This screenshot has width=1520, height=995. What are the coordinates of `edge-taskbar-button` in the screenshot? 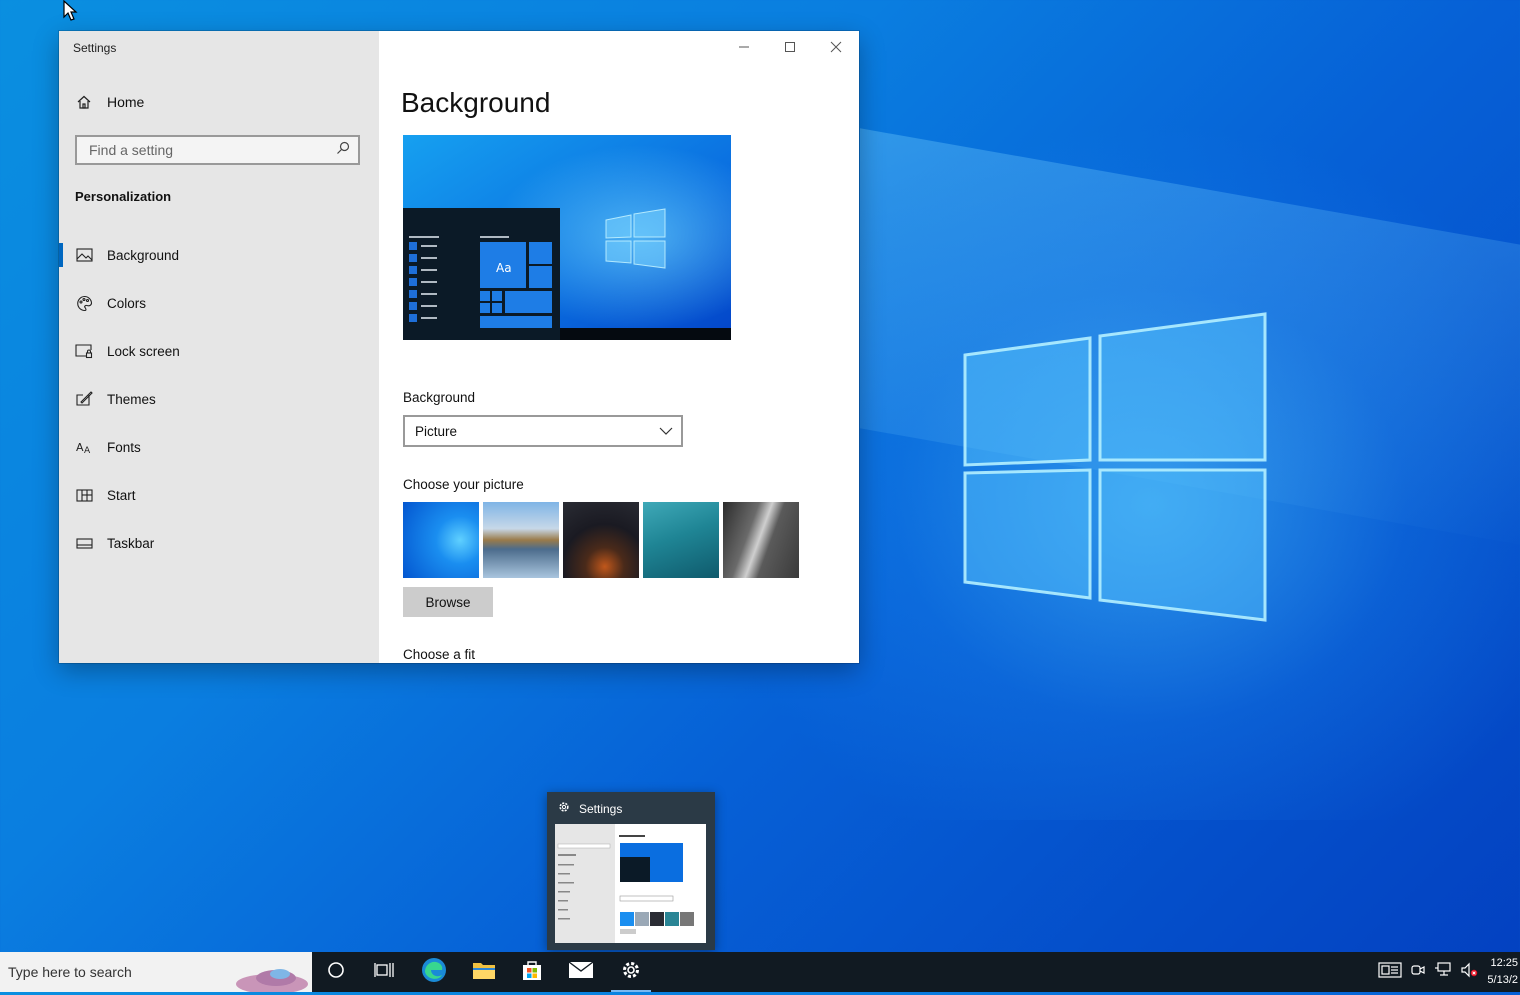 It's located at (434, 972).